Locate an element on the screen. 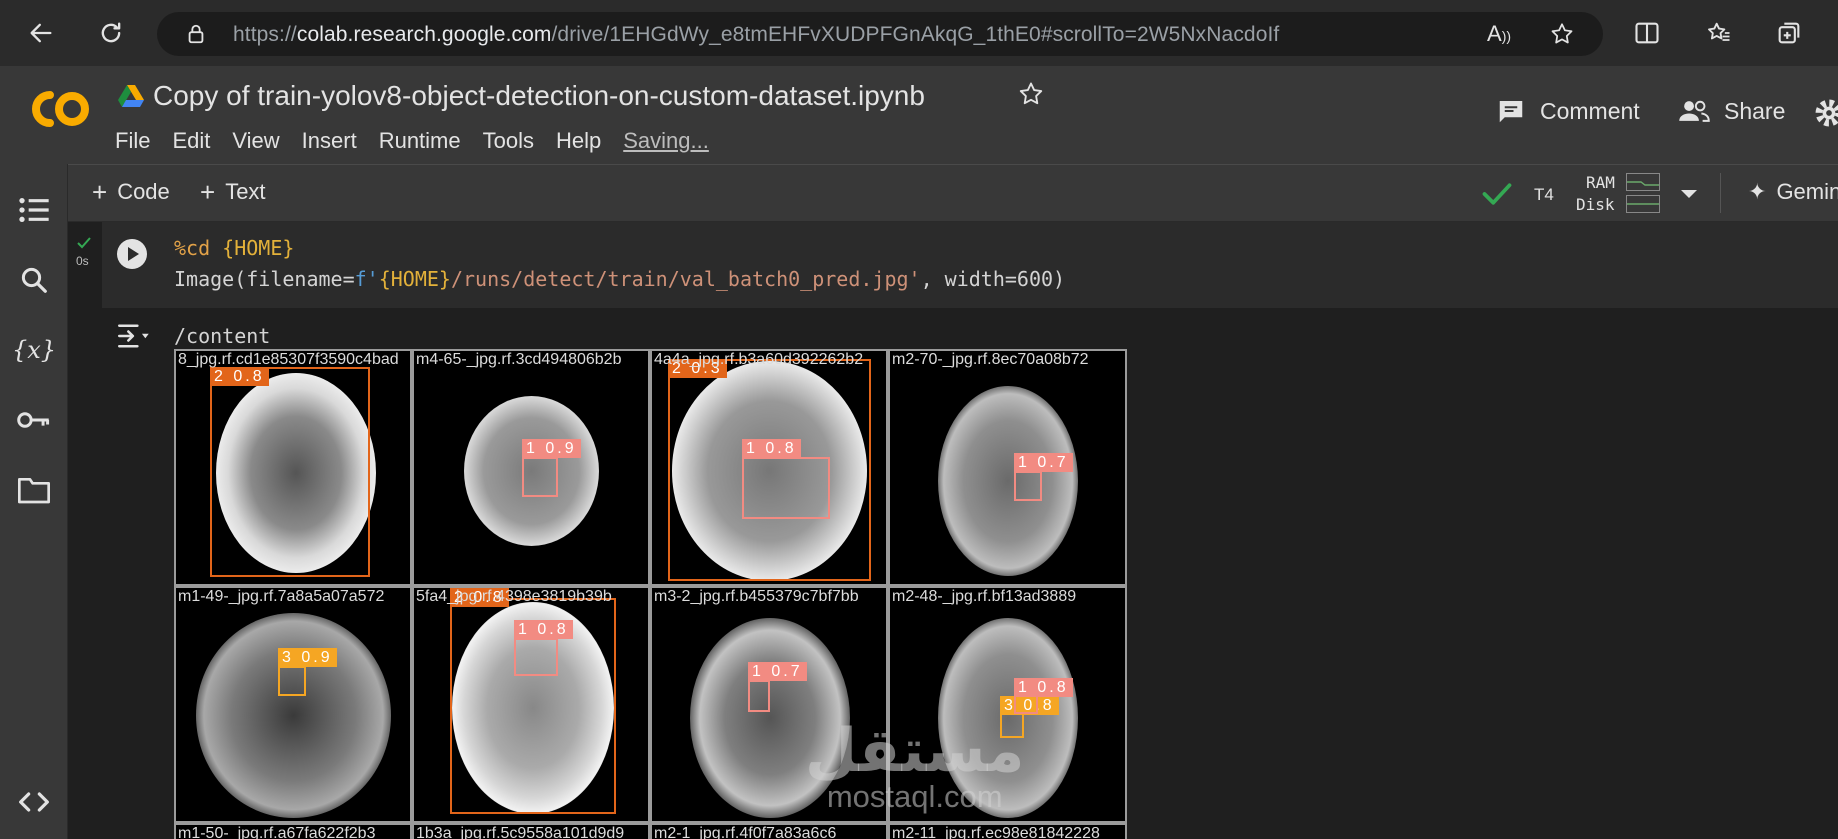  cell-status: 0s is located at coordinates (84, 252).